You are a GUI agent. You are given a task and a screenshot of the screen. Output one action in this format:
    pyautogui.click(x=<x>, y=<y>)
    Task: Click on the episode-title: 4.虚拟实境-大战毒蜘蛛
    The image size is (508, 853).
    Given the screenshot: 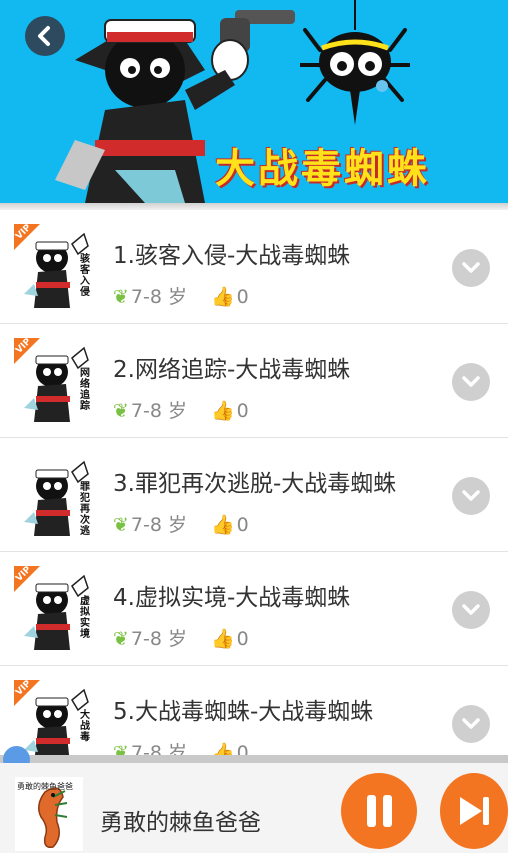 What is the action you would take?
    pyautogui.click(x=232, y=598)
    